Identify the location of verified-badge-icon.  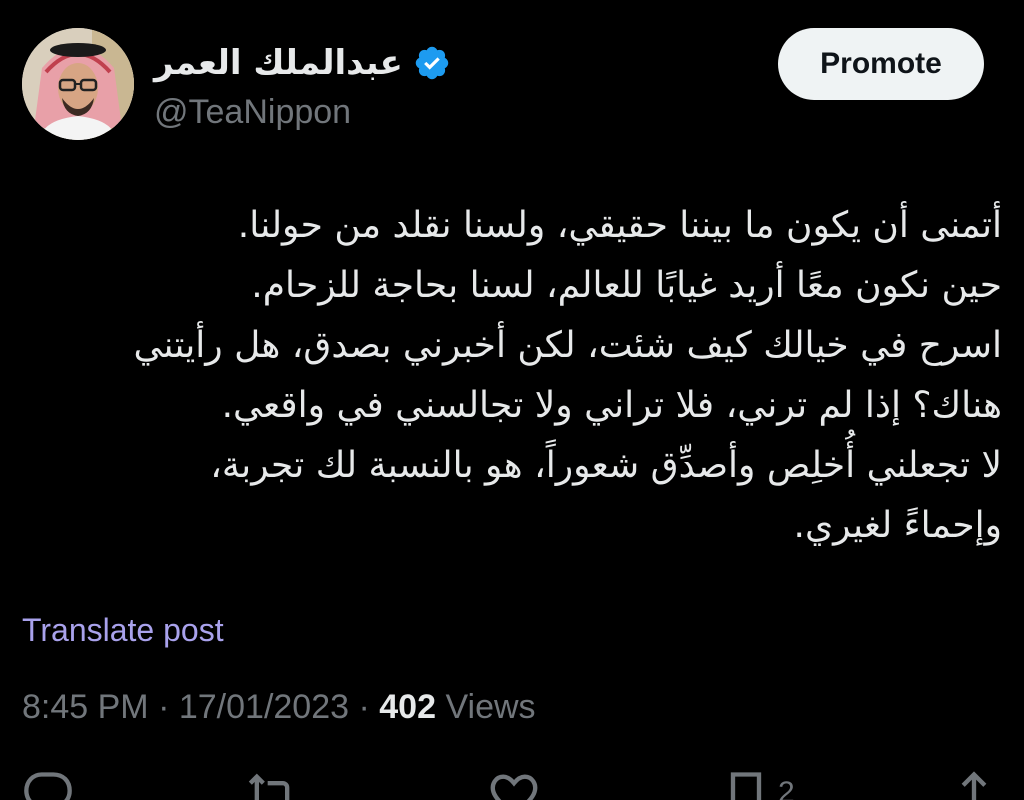
(432, 63).